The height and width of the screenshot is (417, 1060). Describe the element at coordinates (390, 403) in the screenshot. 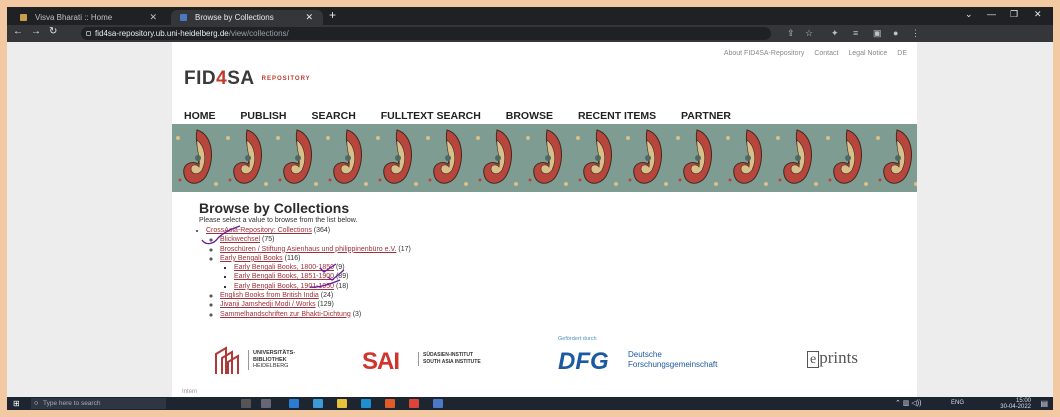

I see `app-icon` at that location.